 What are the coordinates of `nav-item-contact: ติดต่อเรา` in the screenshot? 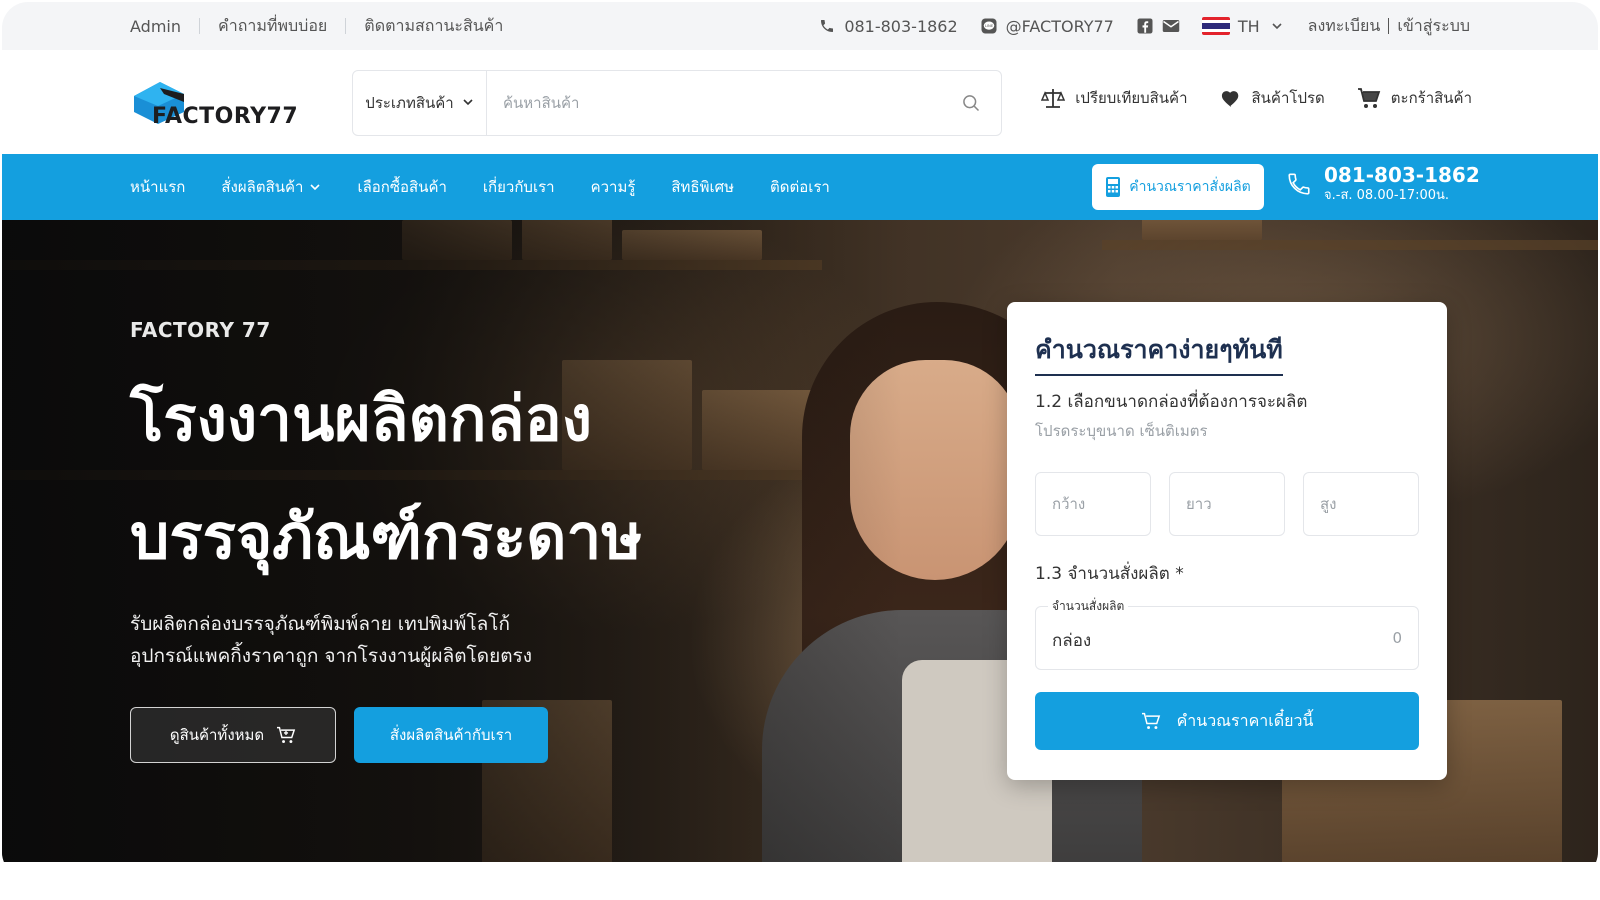 It's located at (800, 187).